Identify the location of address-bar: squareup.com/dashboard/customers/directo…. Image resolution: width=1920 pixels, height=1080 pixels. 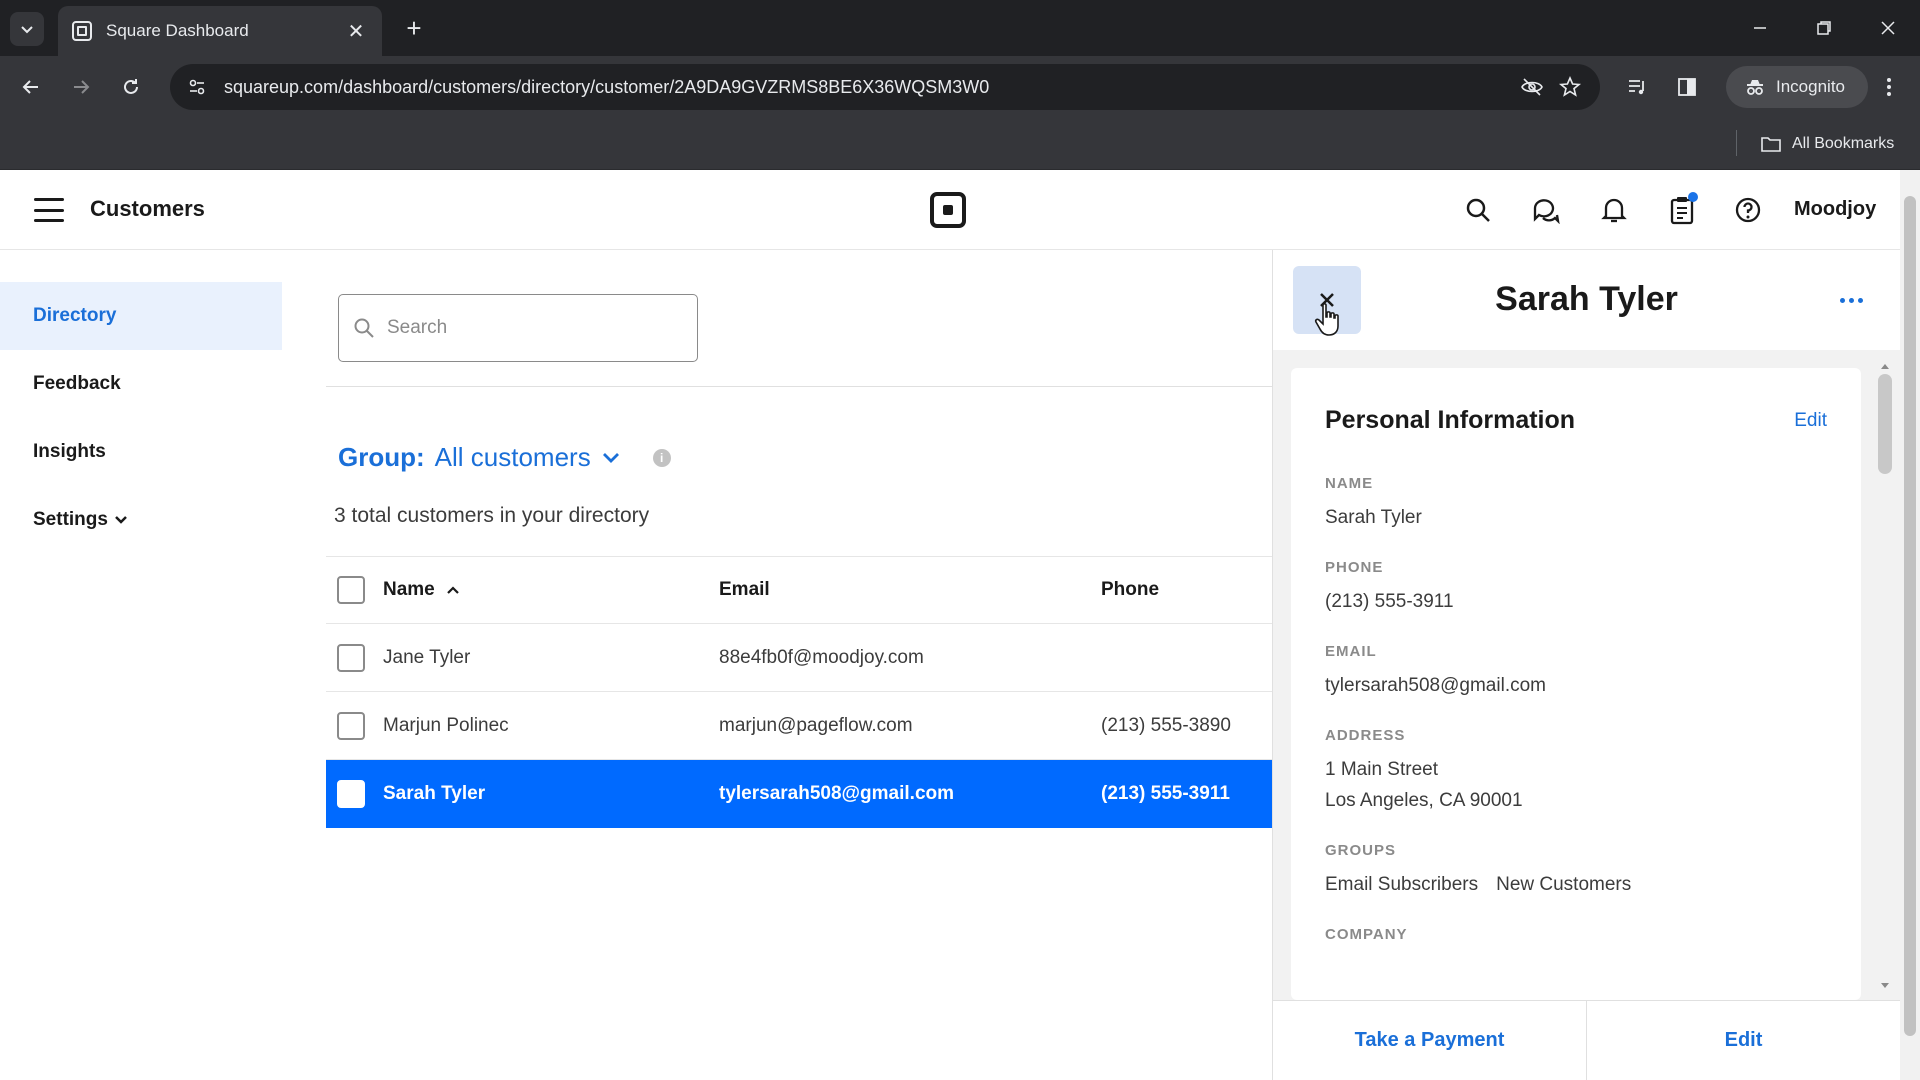
(885, 87).